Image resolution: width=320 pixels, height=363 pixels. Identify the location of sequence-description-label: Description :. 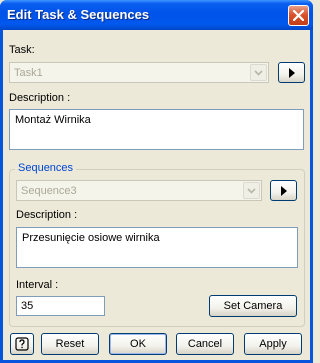
(47, 215).